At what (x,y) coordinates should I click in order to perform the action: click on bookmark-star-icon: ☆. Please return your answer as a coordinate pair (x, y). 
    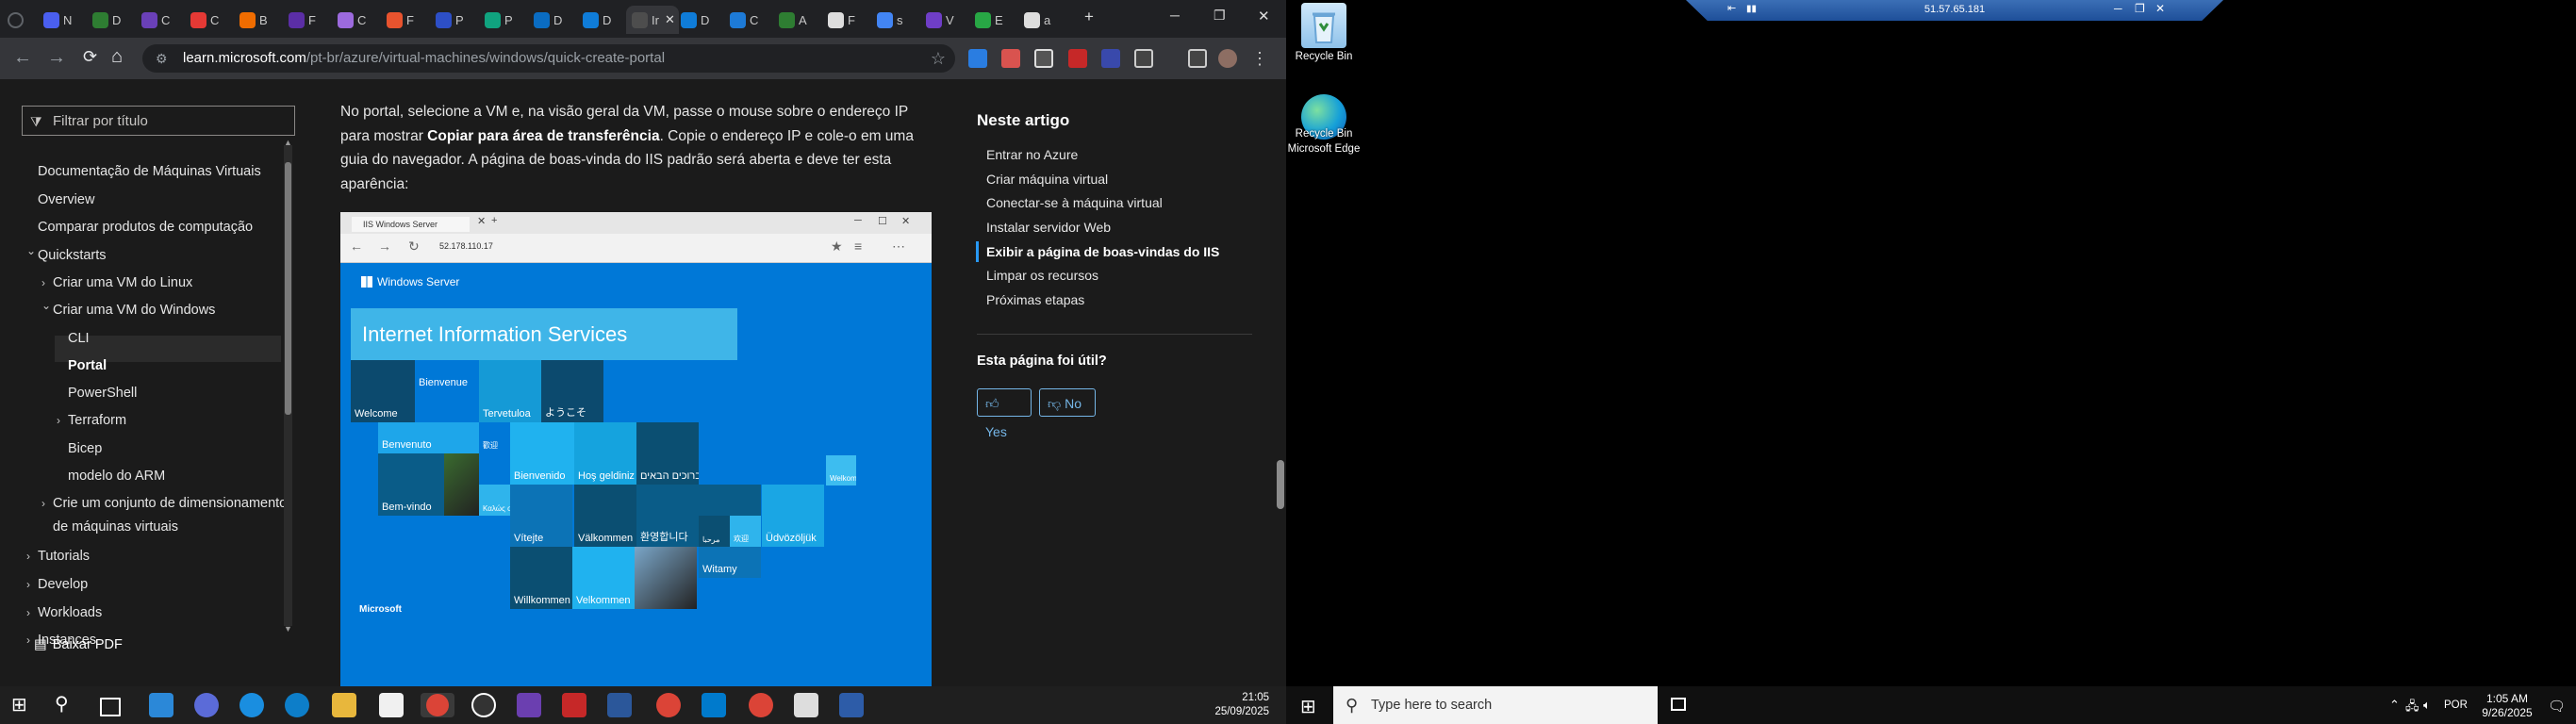
    Looking at the image, I should click on (938, 58).